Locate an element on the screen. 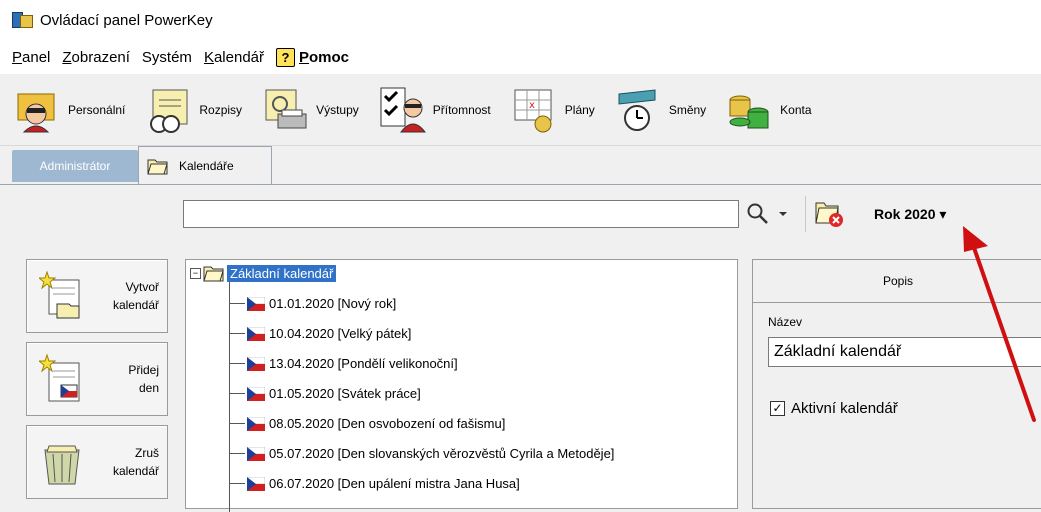 Image resolution: width=1041 pixels, height=512 pixels. title-bar: Ovládací panel PowerKey is located at coordinates (520, 20).